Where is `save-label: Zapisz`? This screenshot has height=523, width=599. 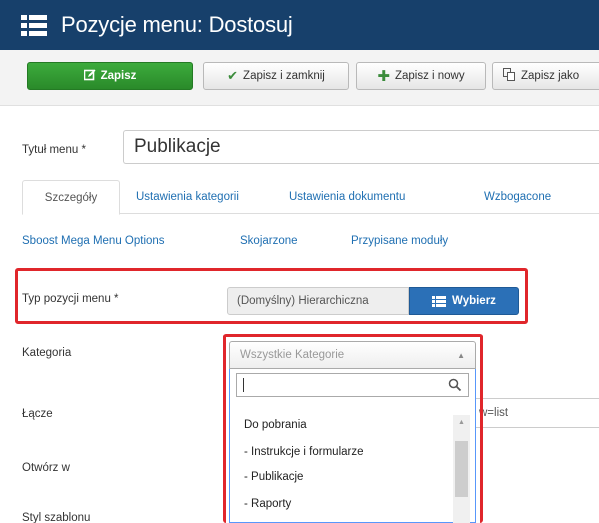
save-label: Zapisz is located at coordinates (118, 76).